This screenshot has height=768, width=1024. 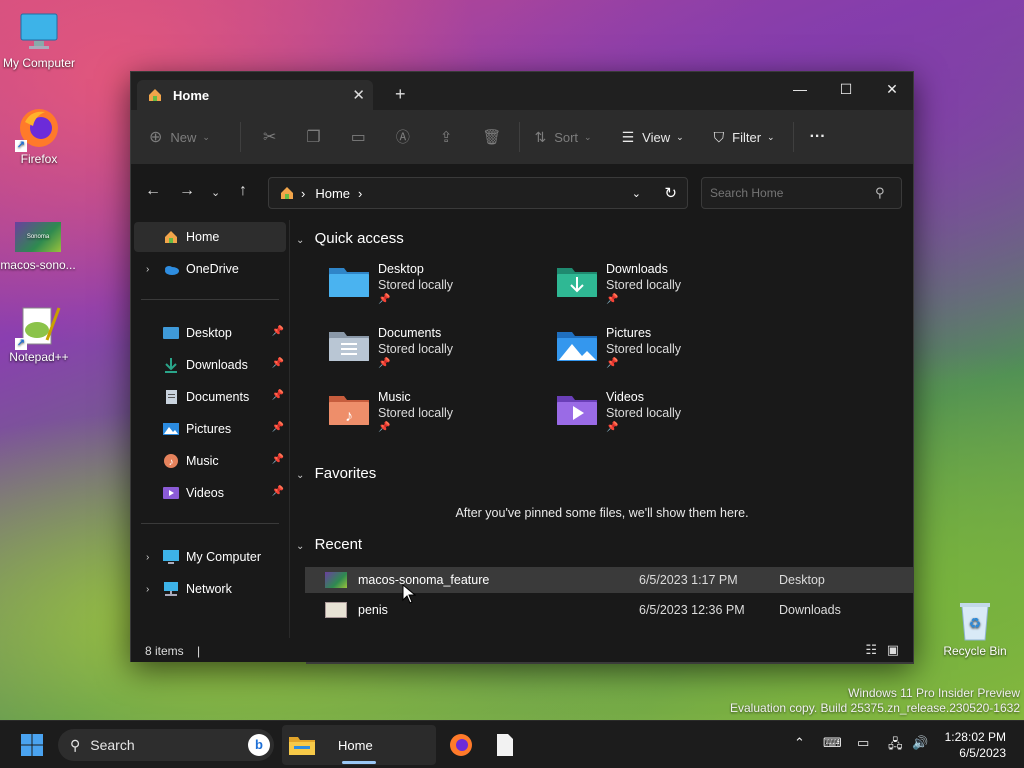 What do you see at coordinates (345, 473) in the screenshot?
I see `section-title: Favorites` at bounding box center [345, 473].